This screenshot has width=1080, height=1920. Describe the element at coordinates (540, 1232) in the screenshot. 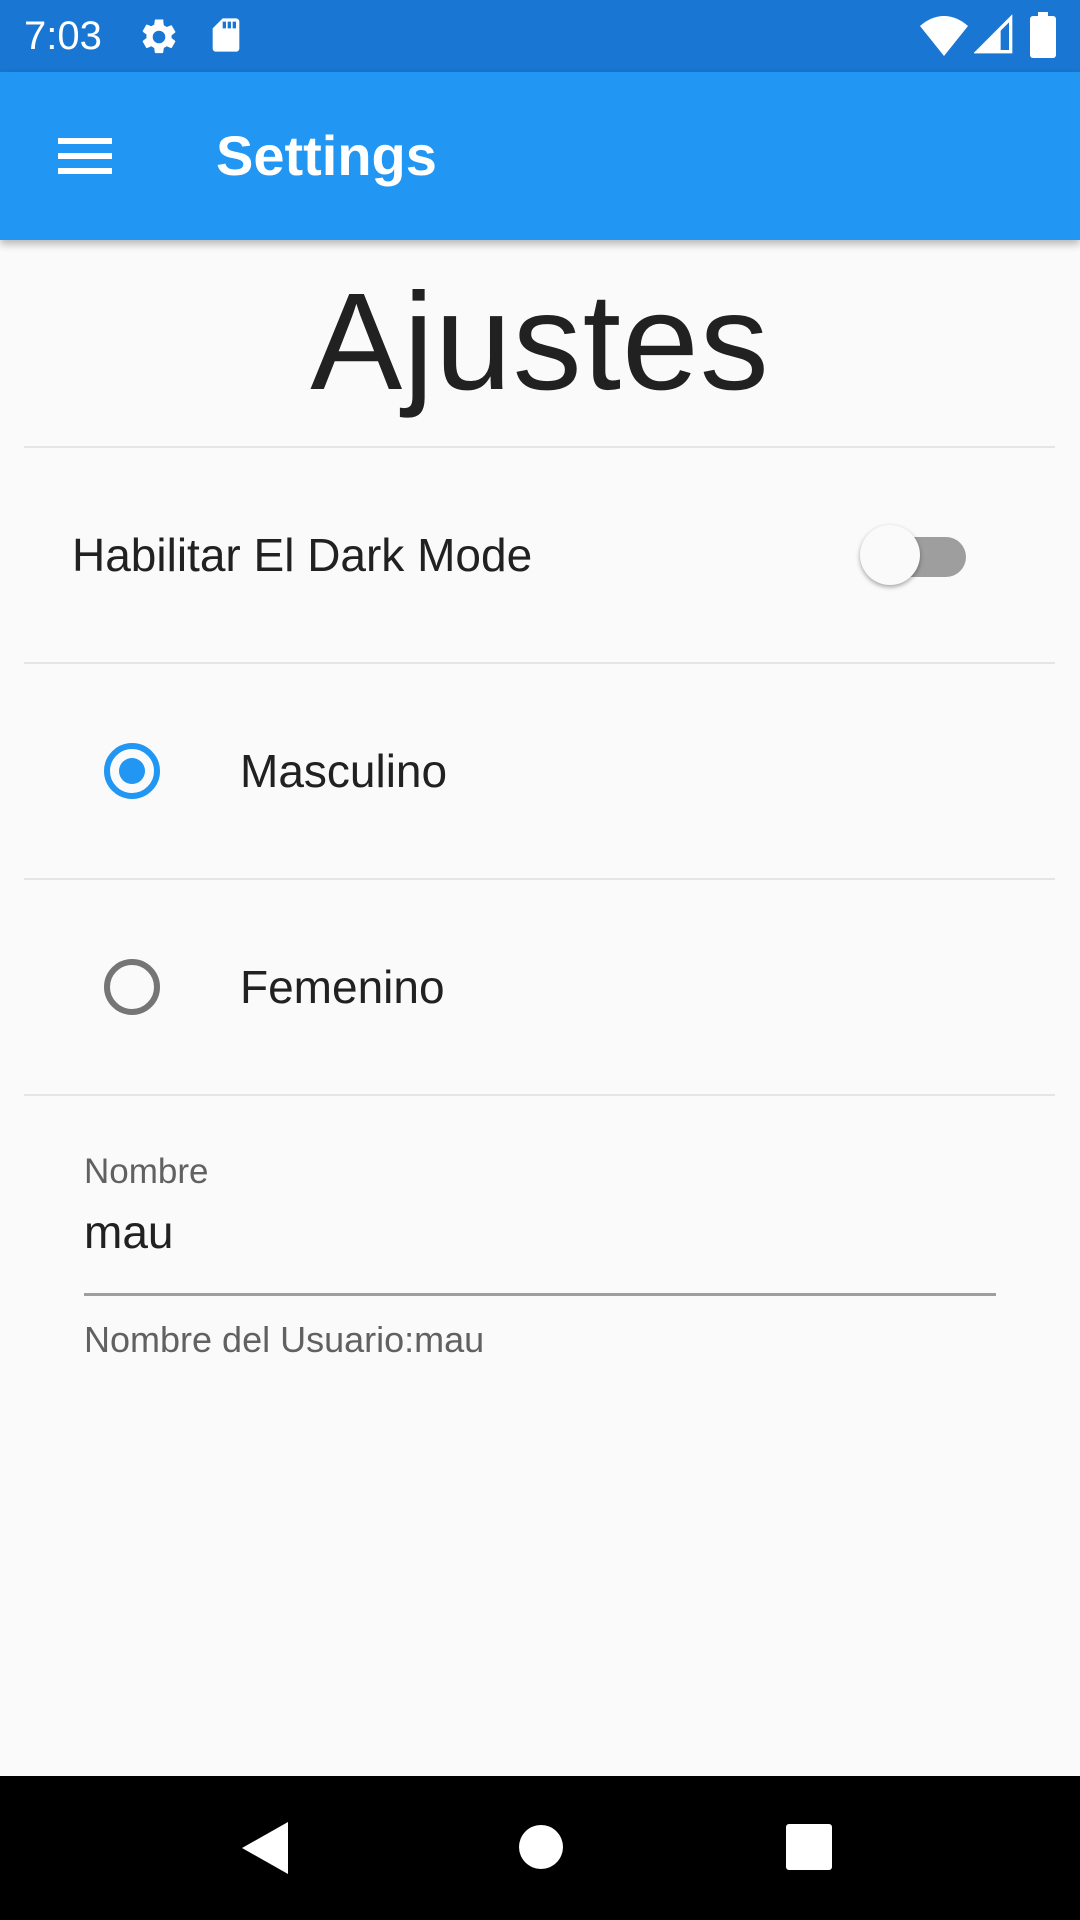

I see `name-input` at that location.